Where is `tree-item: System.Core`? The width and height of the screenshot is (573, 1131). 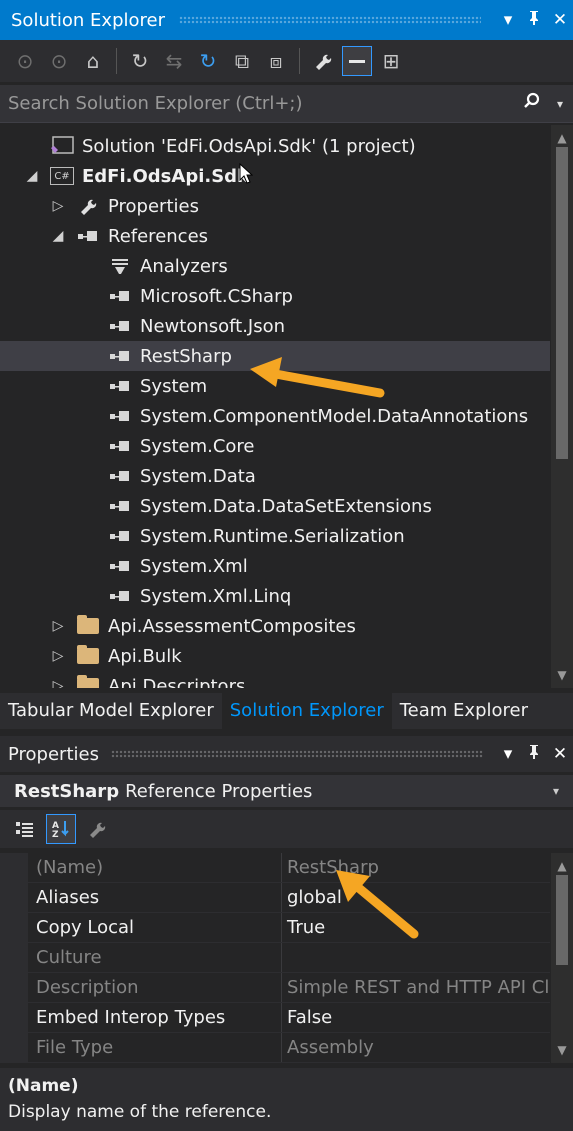
tree-item: System.Core is located at coordinates (275, 446).